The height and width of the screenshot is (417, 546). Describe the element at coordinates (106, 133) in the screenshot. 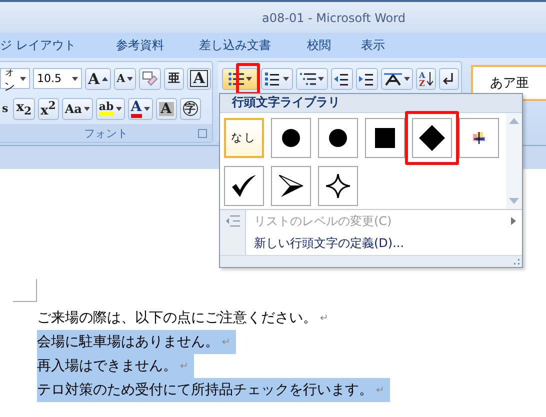

I see `group-label: フォント` at that location.